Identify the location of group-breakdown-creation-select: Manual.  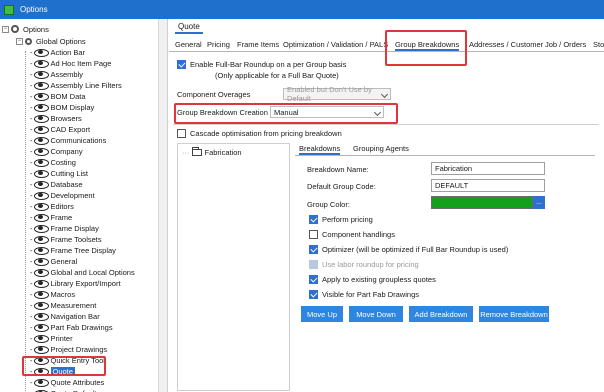
(327, 112).